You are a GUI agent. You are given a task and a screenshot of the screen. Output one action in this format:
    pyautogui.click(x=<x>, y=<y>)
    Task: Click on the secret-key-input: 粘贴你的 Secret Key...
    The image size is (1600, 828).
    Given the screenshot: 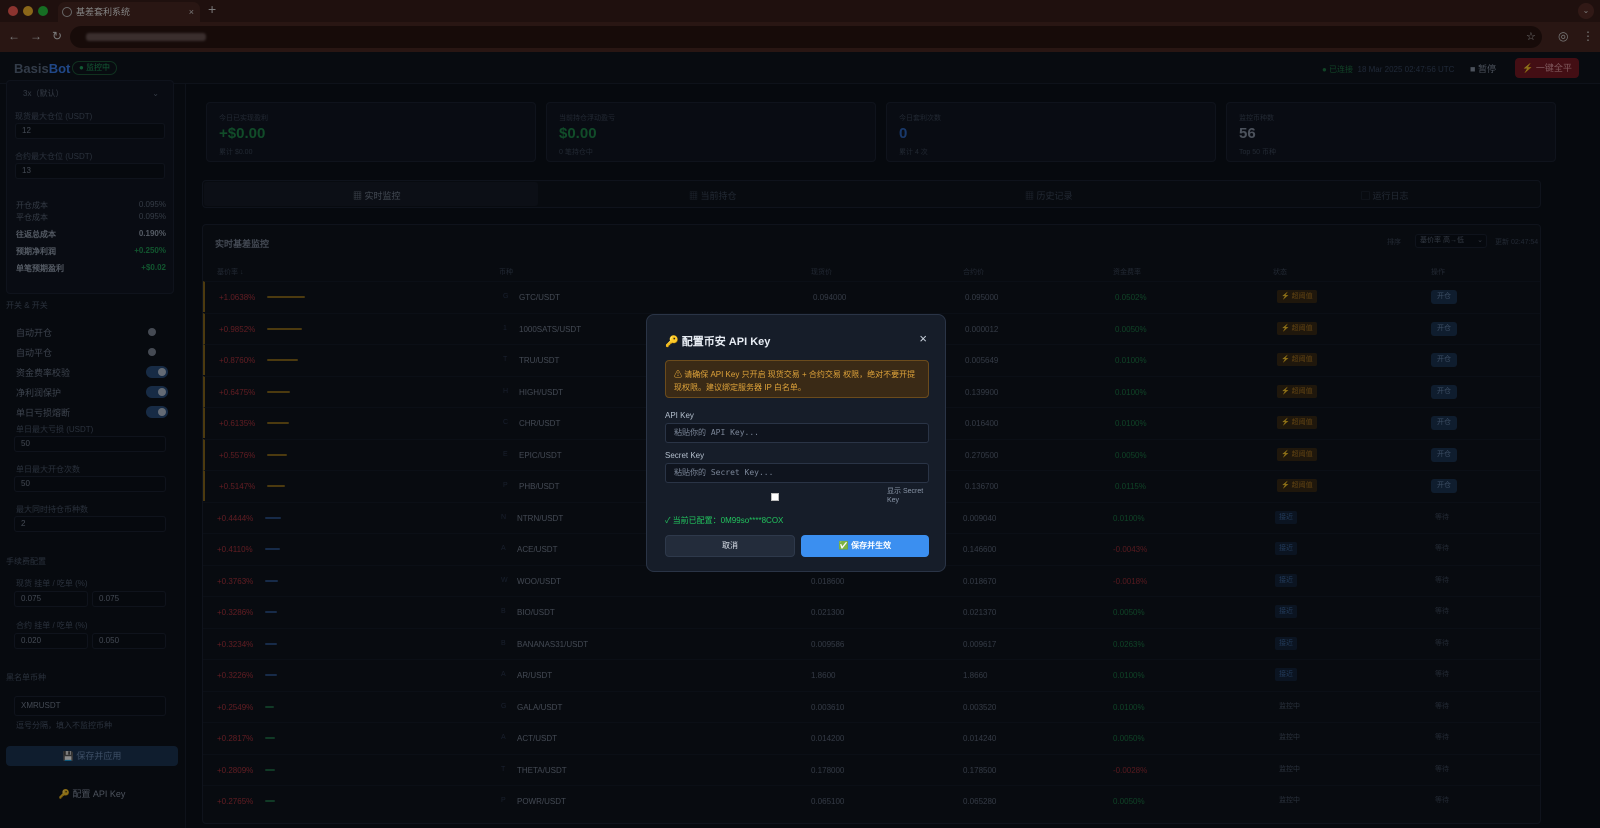 What is the action you would take?
    pyautogui.click(x=797, y=473)
    